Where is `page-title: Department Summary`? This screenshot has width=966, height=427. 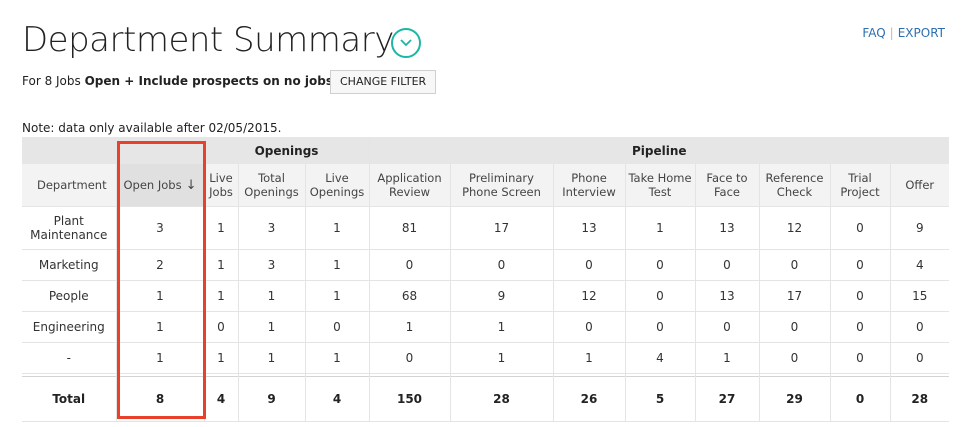
page-title: Department Summary is located at coordinates (208, 40).